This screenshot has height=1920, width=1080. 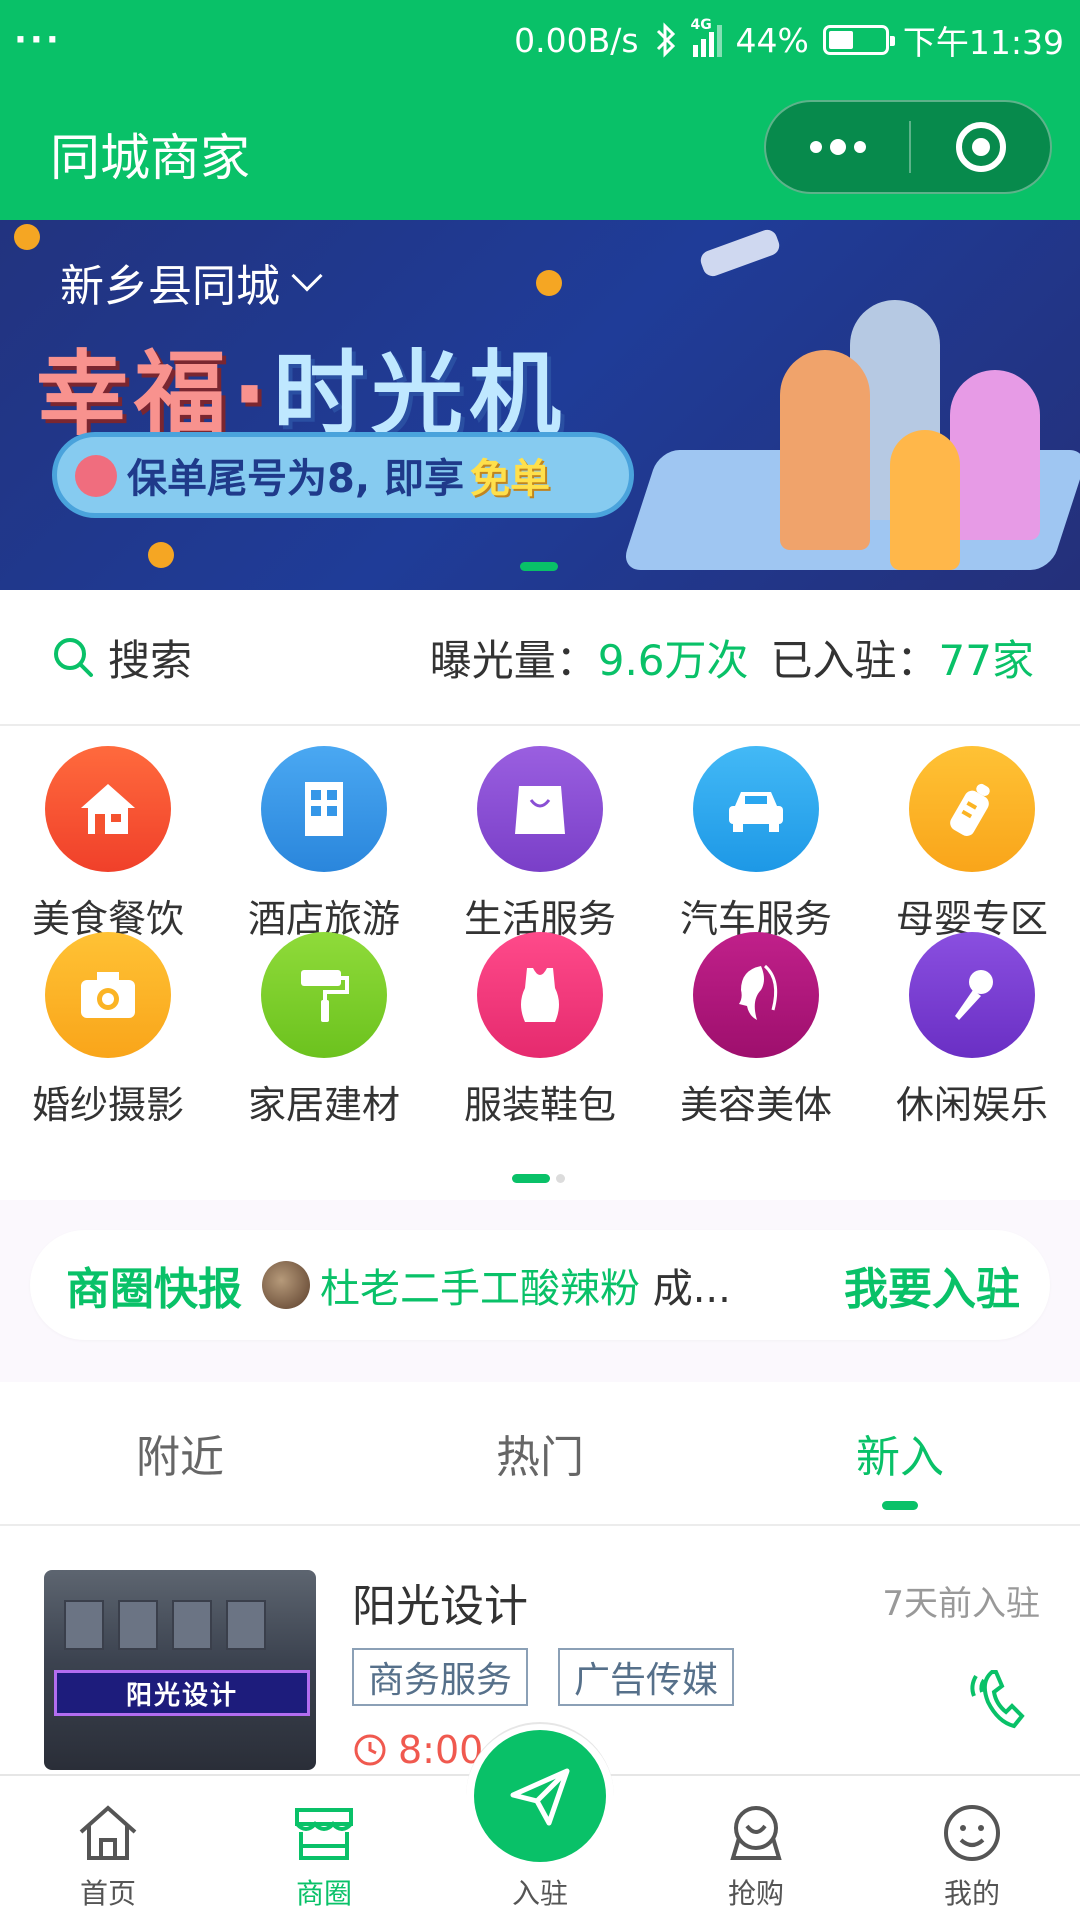 What do you see at coordinates (756, 1833) in the screenshot?
I see `gift-box-icon` at bounding box center [756, 1833].